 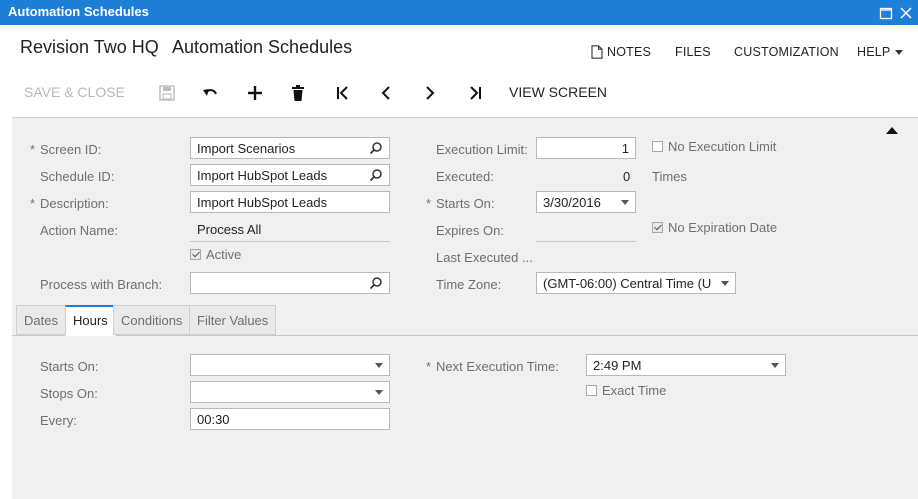 What do you see at coordinates (41, 320) in the screenshot?
I see `tab-dates: Dates` at bounding box center [41, 320].